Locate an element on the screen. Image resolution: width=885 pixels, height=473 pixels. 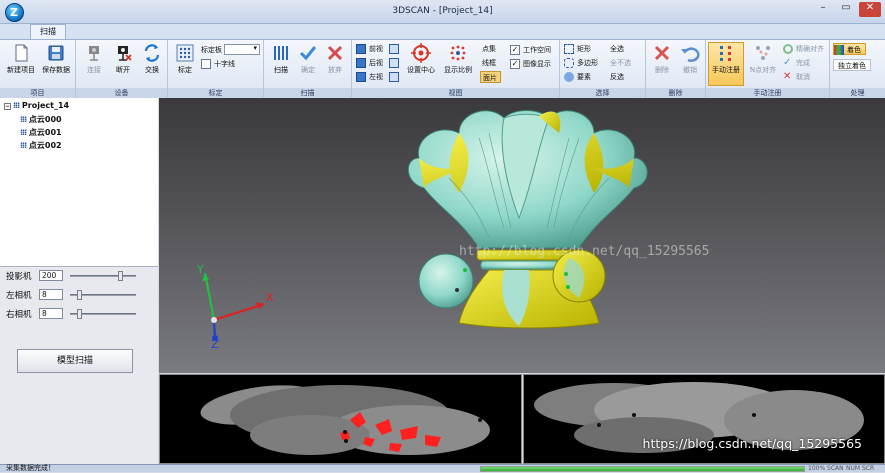
left-camera-view is located at coordinates (340, 419).